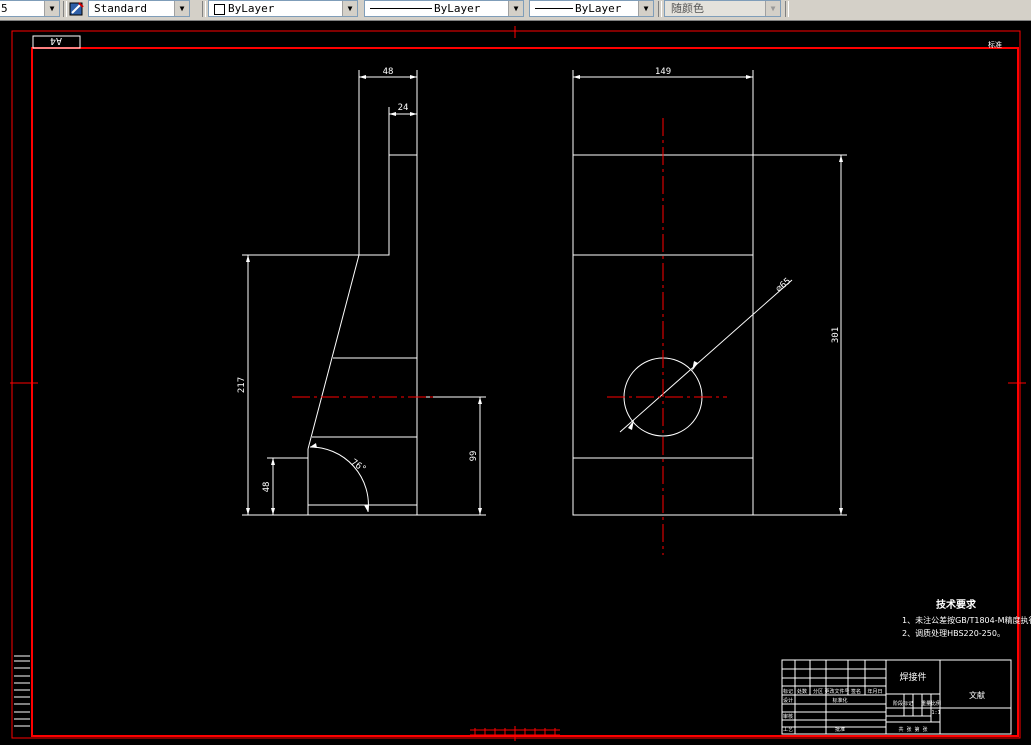  Describe the element at coordinates (818, 691) in the screenshot. I see `tb-label-zone: 分区` at that location.